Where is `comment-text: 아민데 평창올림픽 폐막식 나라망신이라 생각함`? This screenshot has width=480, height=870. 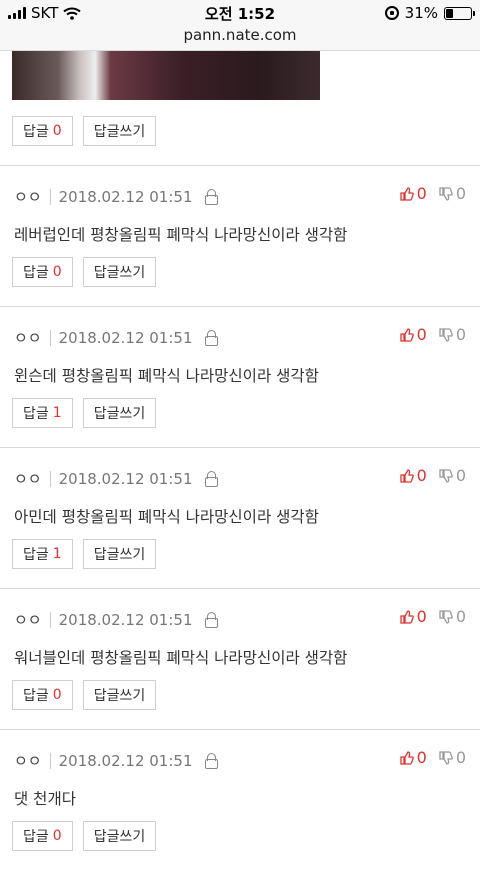 comment-text: 아민데 평창올림픽 폐막식 나라망신이라 생각함 is located at coordinates (166, 517).